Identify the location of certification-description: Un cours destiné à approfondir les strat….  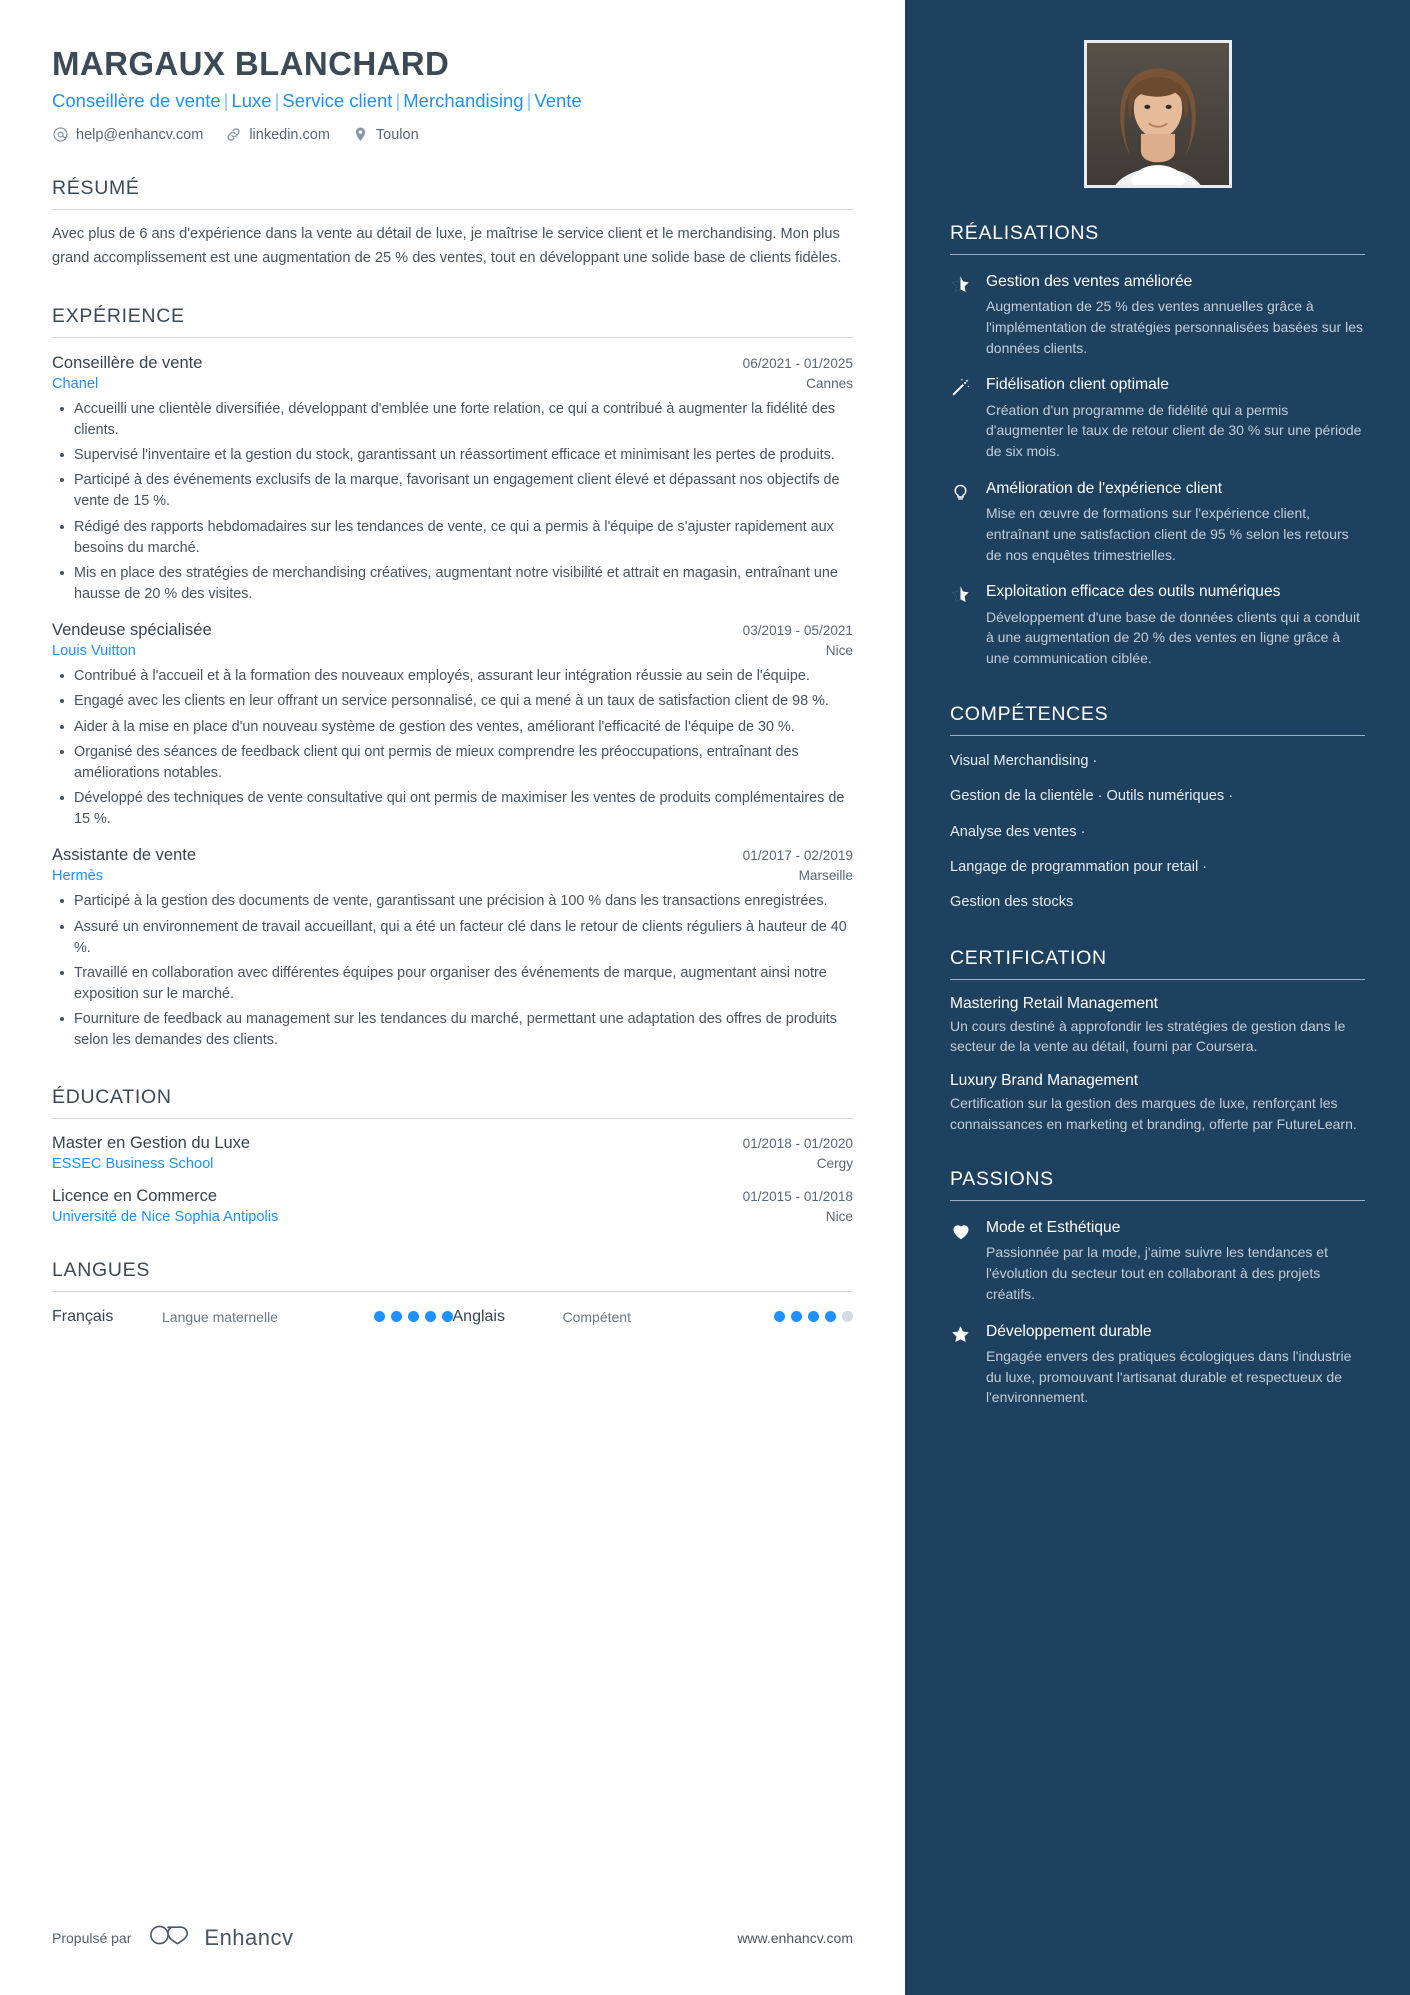
(1148, 1036).